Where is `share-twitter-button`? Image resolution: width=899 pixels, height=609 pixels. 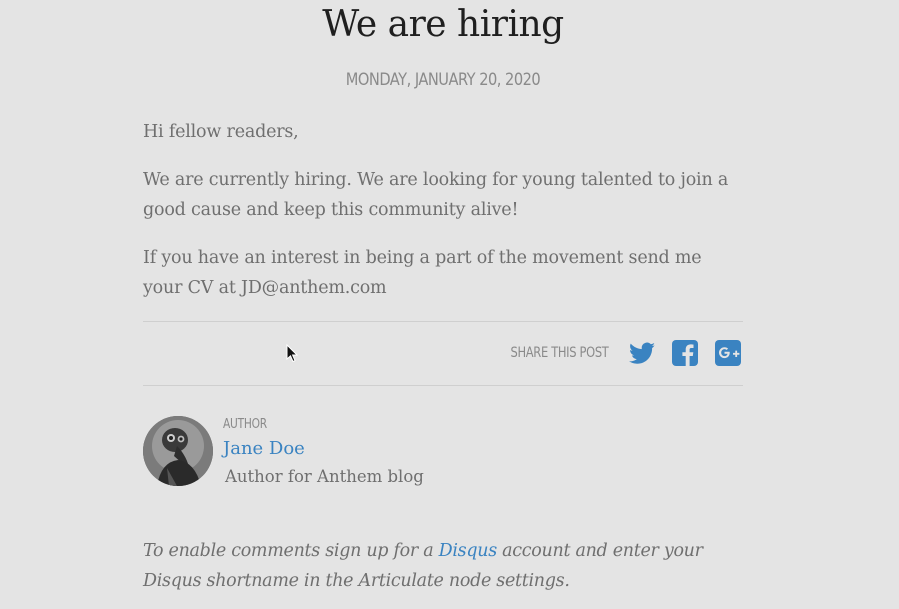
share-twitter-button is located at coordinates (642, 353).